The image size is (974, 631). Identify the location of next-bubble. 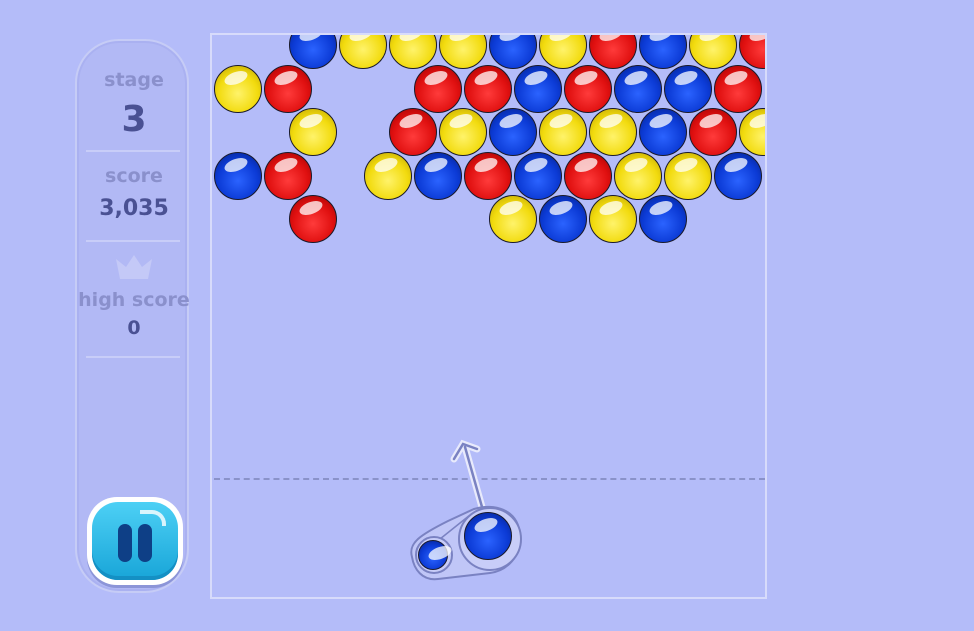
(433, 555).